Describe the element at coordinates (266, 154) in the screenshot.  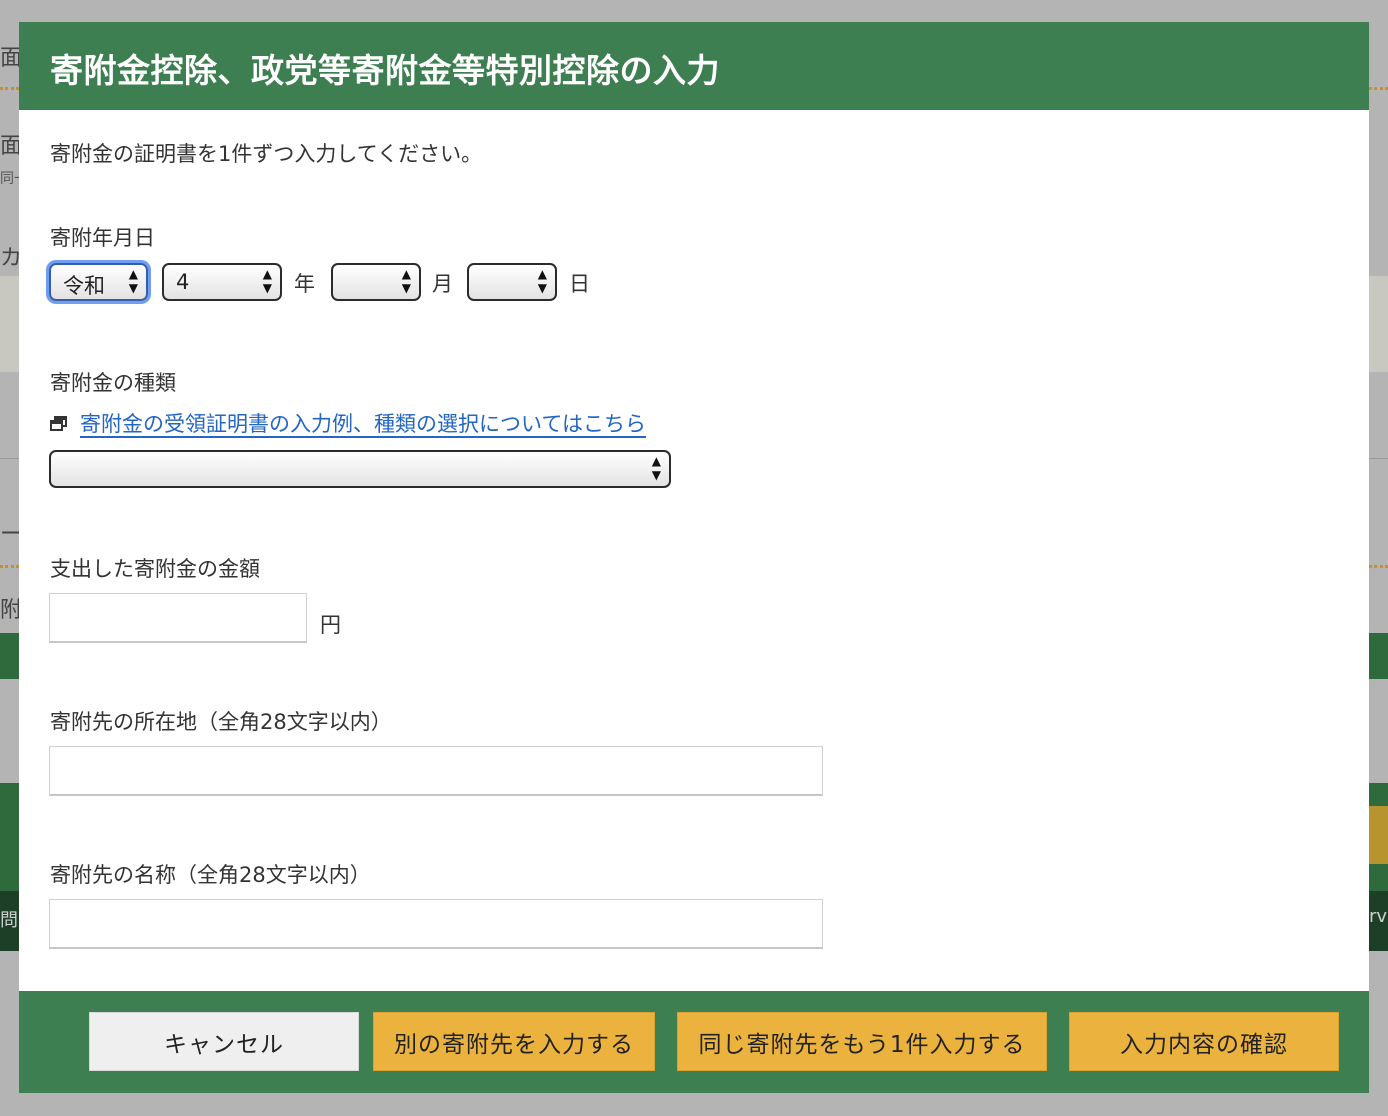
I see `intro-text: 寄附金の証明書を1件ずつ入力してください。` at that location.